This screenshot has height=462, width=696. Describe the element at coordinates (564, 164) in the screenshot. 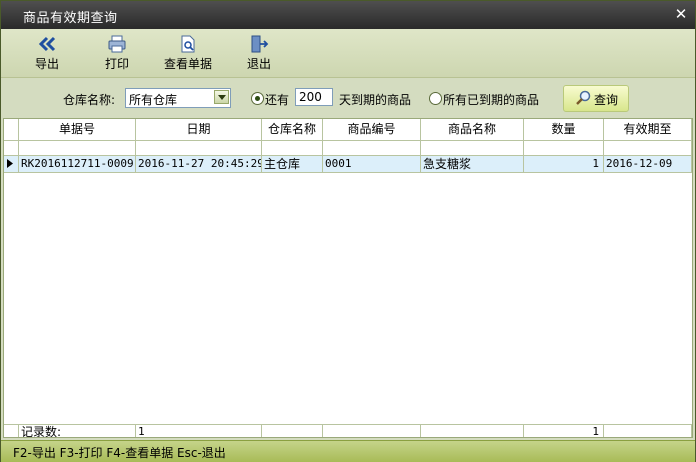

I see `table-cell-quantity: 1` at that location.